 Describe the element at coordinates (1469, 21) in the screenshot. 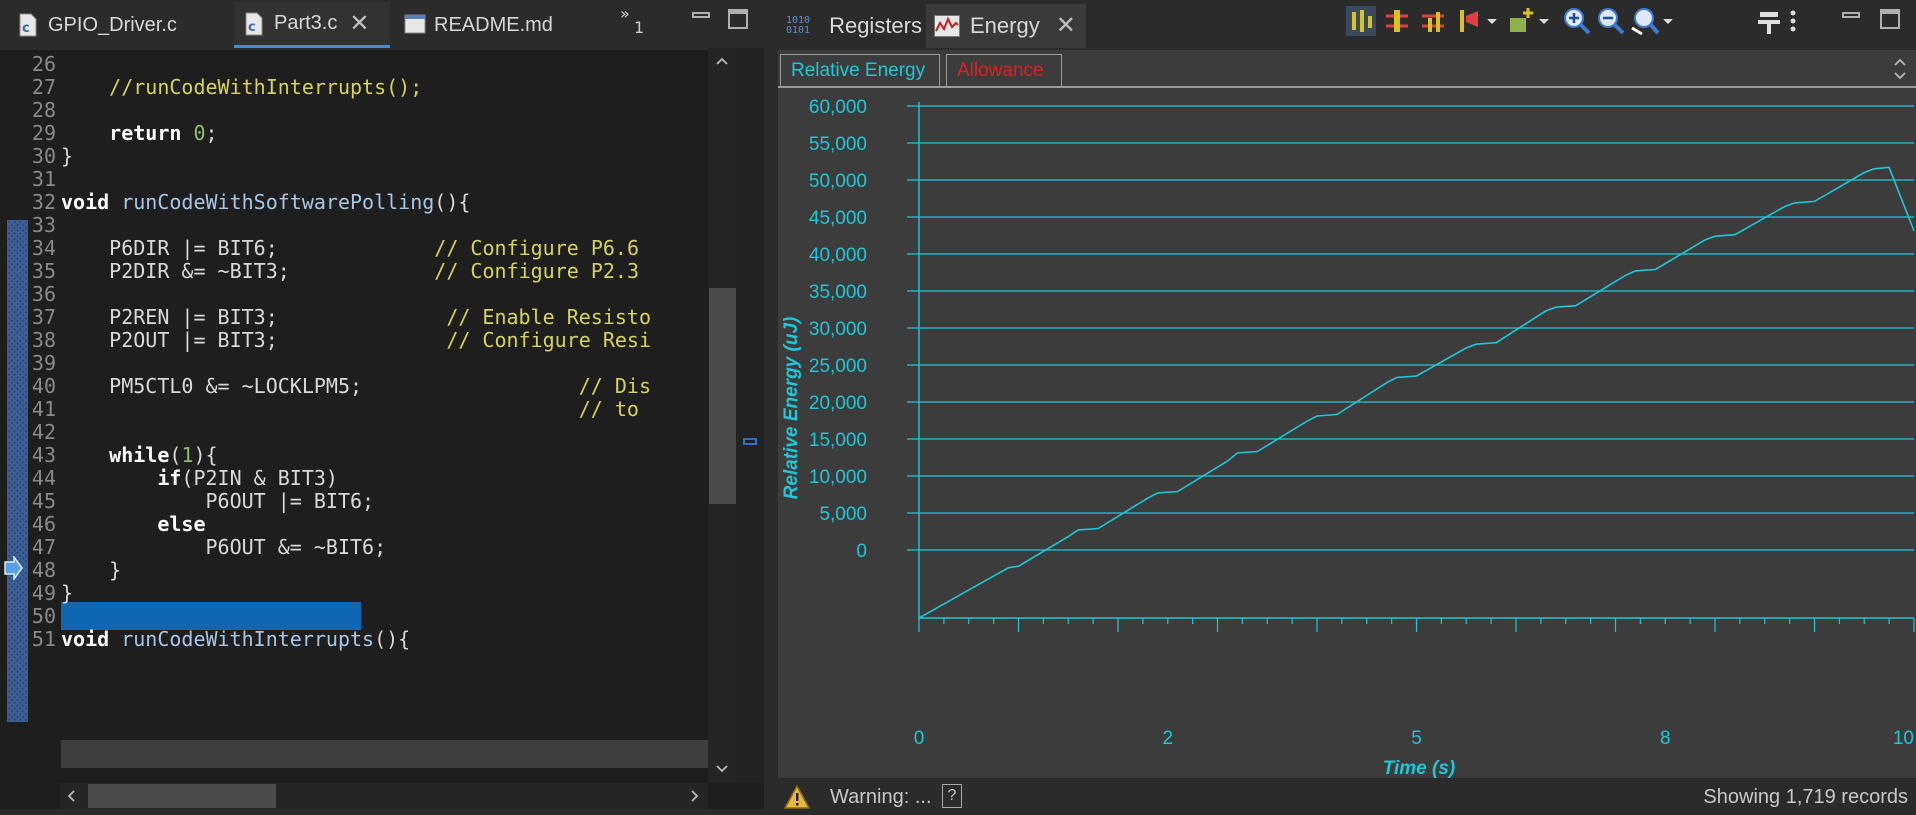

I see `marker-icon` at that location.